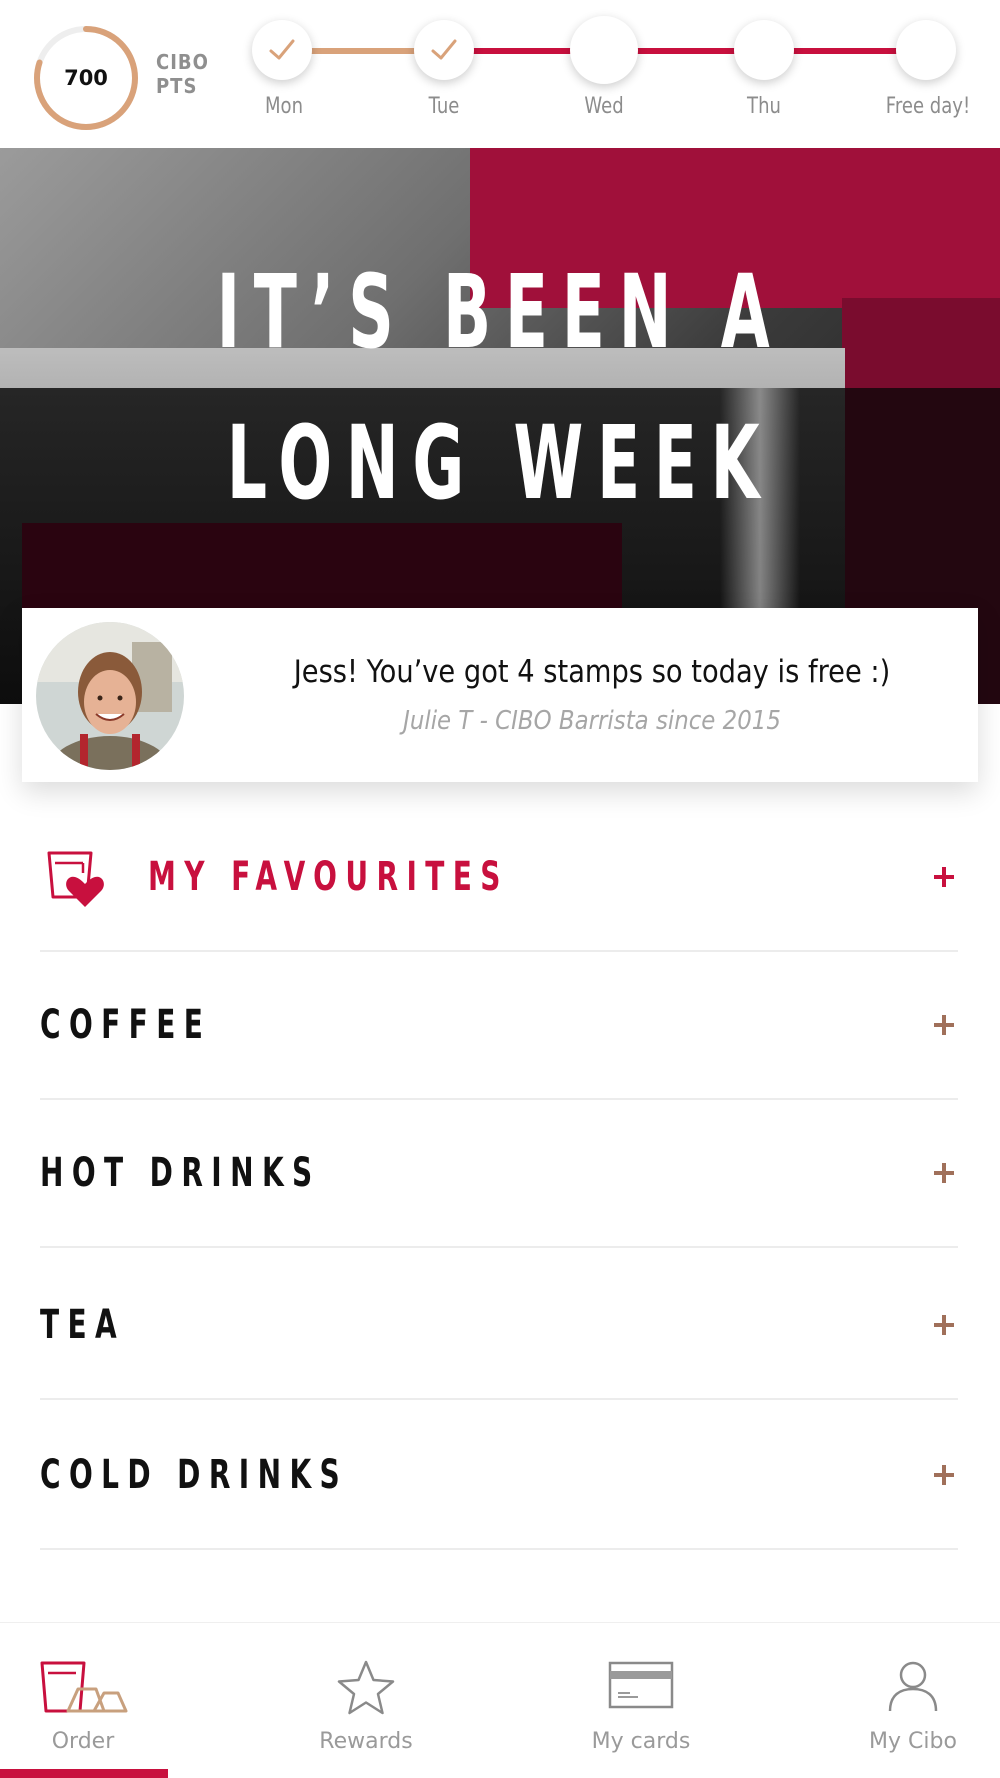  What do you see at coordinates (126, 1025) in the screenshot?
I see `menu-label-coffee: COFFEE` at bounding box center [126, 1025].